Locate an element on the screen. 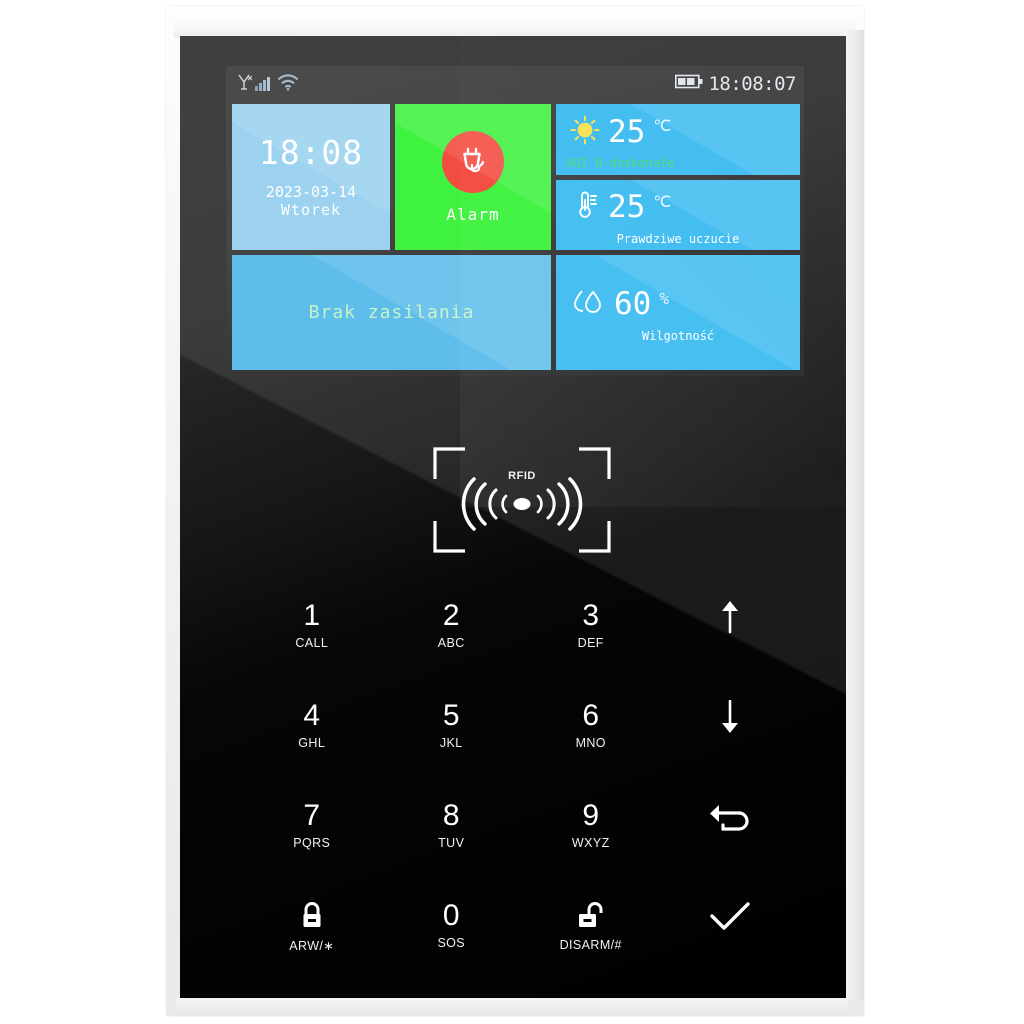 This screenshot has width=1024, height=1024. key-disarm-label: DISARM/# is located at coordinates (590, 945).